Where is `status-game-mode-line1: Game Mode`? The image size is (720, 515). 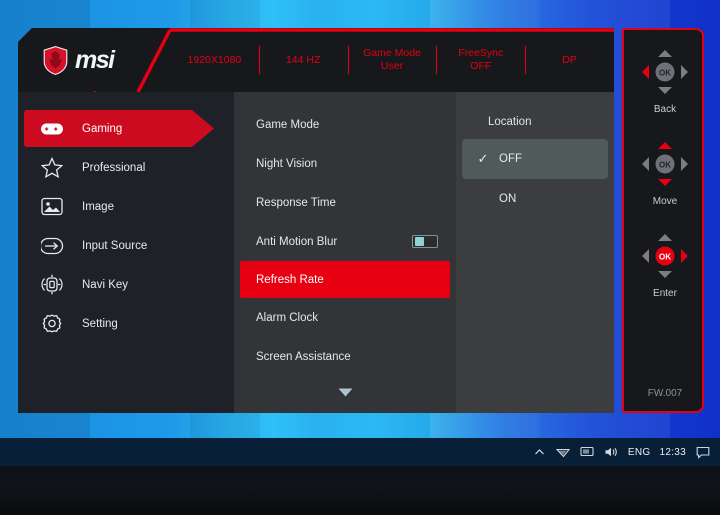
status-game-mode-line1: Game Mode is located at coordinates (392, 53).